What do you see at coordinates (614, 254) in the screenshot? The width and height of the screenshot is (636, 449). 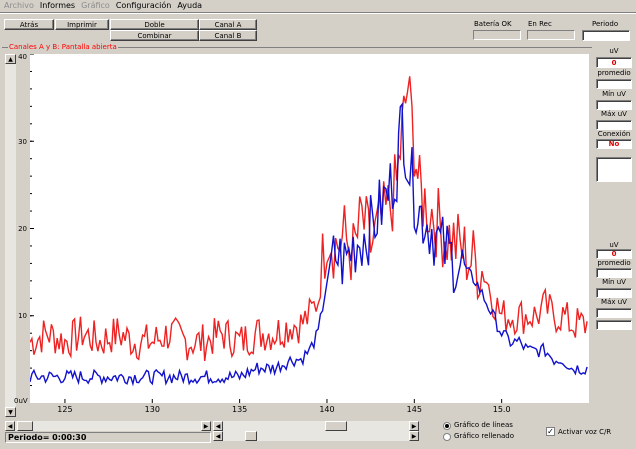 I see `side-b-value: 0` at bounding box center [614, 254].